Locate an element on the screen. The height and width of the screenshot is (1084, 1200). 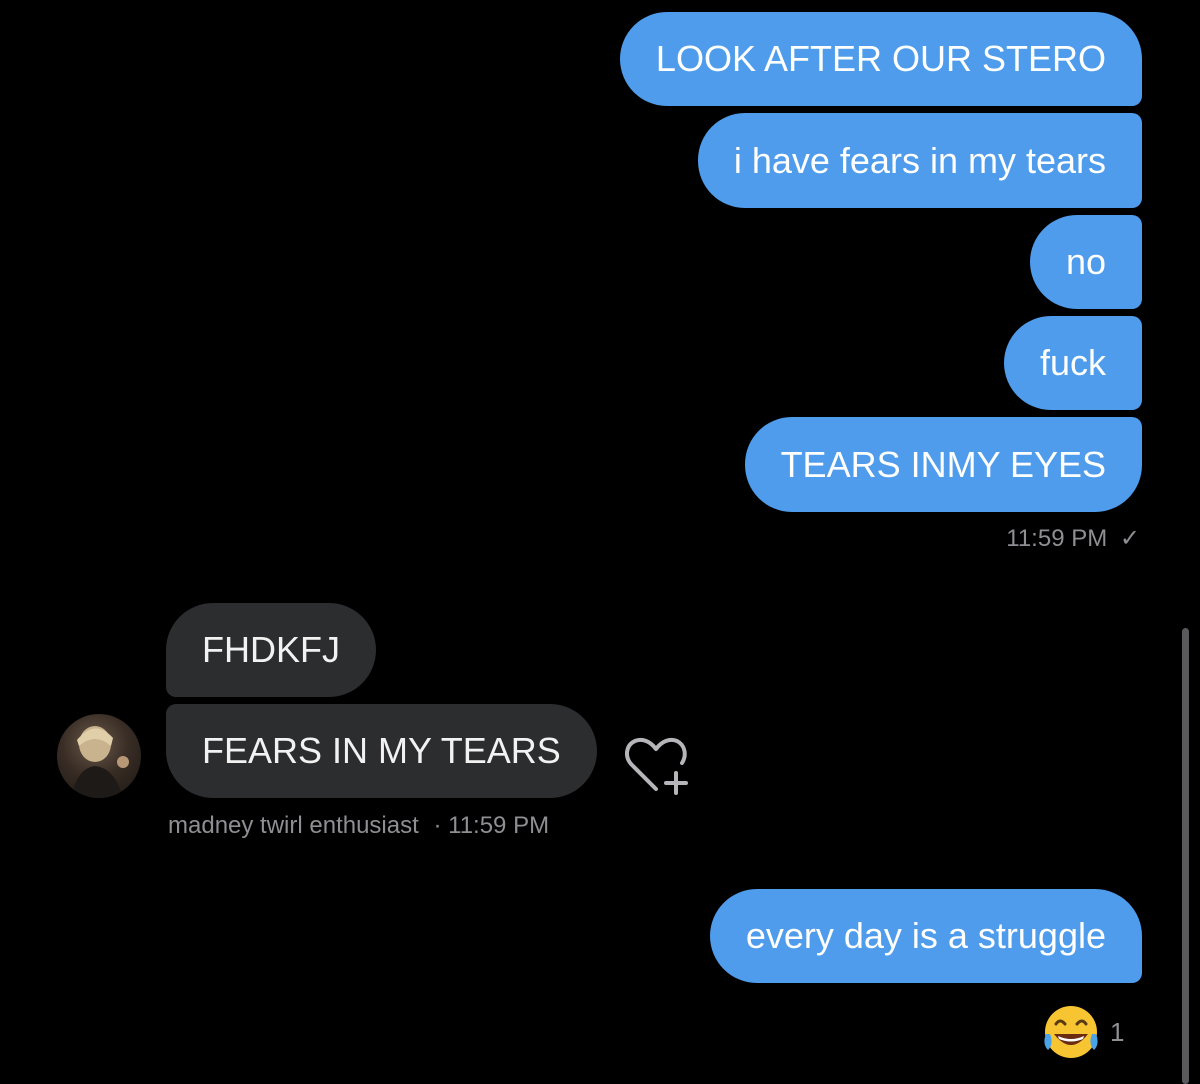
reaction-count: 1 is located at coordinates (1117, 1031).